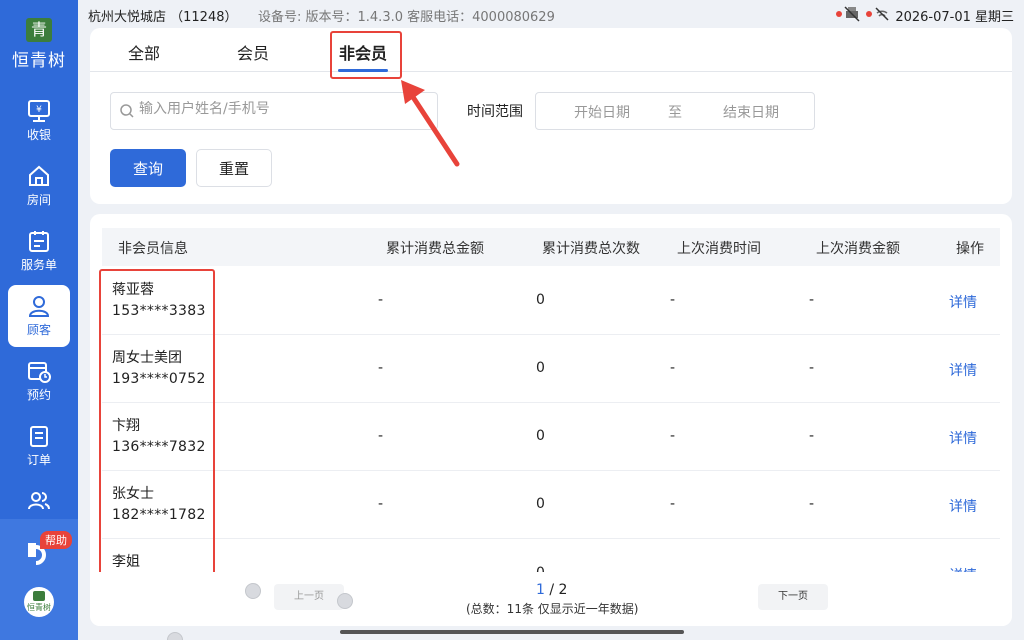 The image size is (1024, 640). I want to click on sidebar-item-label: 服务单, so click(38, 265).